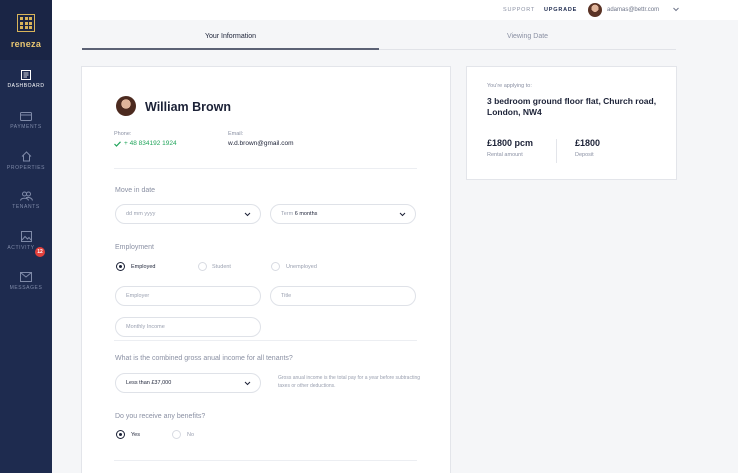 The width and height of the screenshot is (738, 473). What do you see at coordinates (275, 266) in the screenshot?
I see `radio-unemployed` at bounding box center [275, 266].